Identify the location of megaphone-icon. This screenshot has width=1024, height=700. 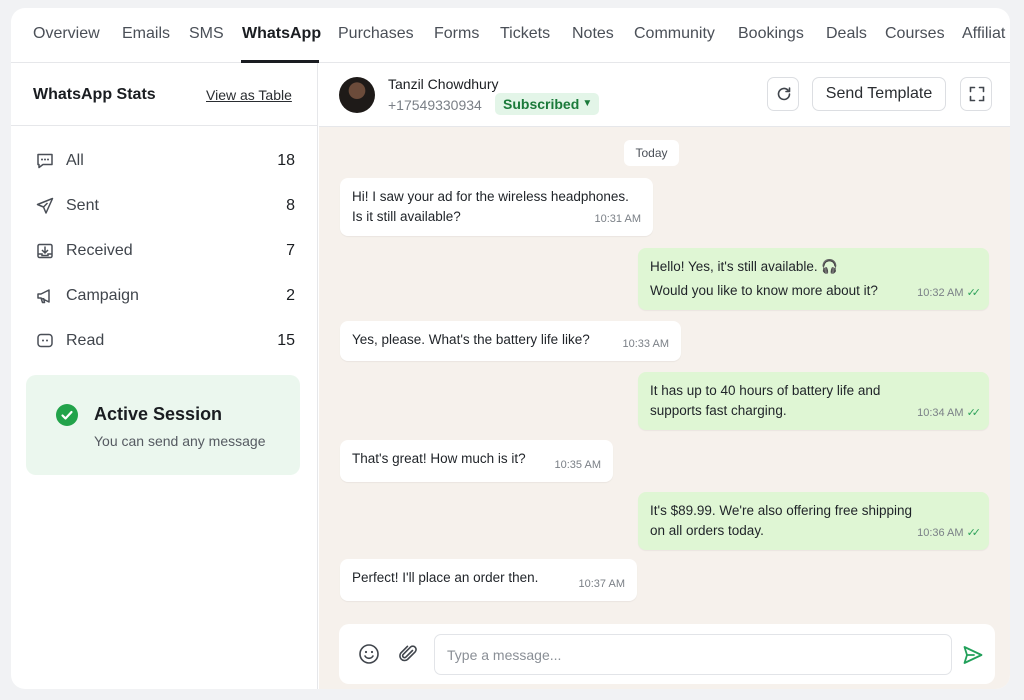
(43, 296).